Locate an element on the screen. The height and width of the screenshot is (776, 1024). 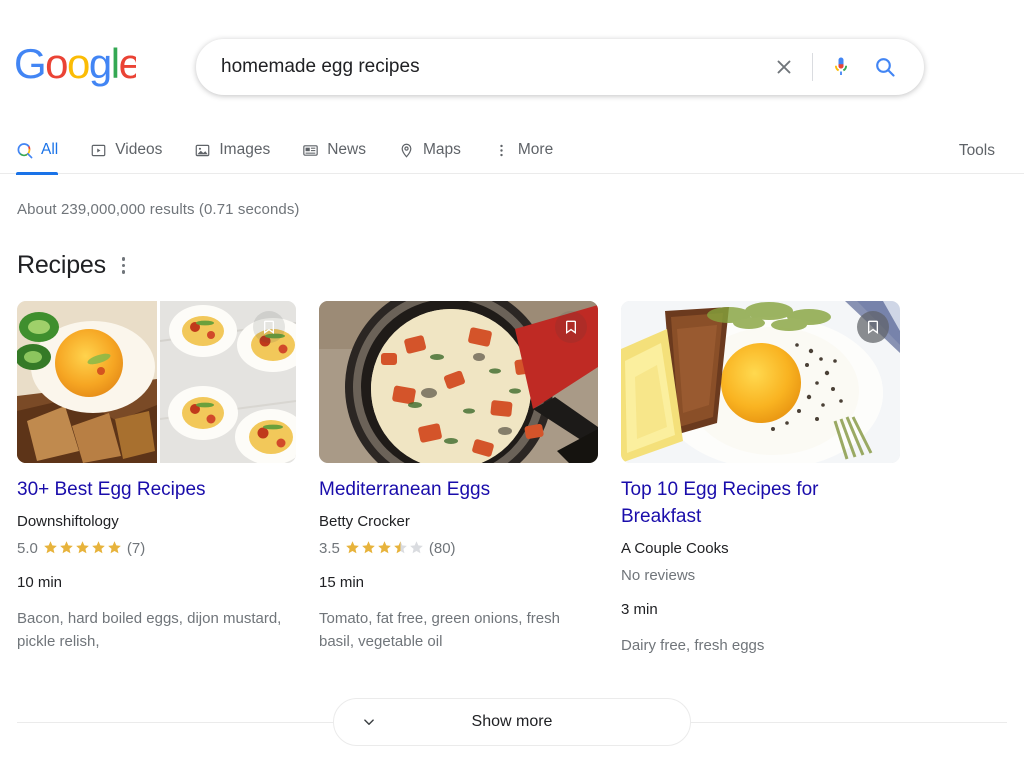
svg-text: Google is located at coordinates (75, 66).